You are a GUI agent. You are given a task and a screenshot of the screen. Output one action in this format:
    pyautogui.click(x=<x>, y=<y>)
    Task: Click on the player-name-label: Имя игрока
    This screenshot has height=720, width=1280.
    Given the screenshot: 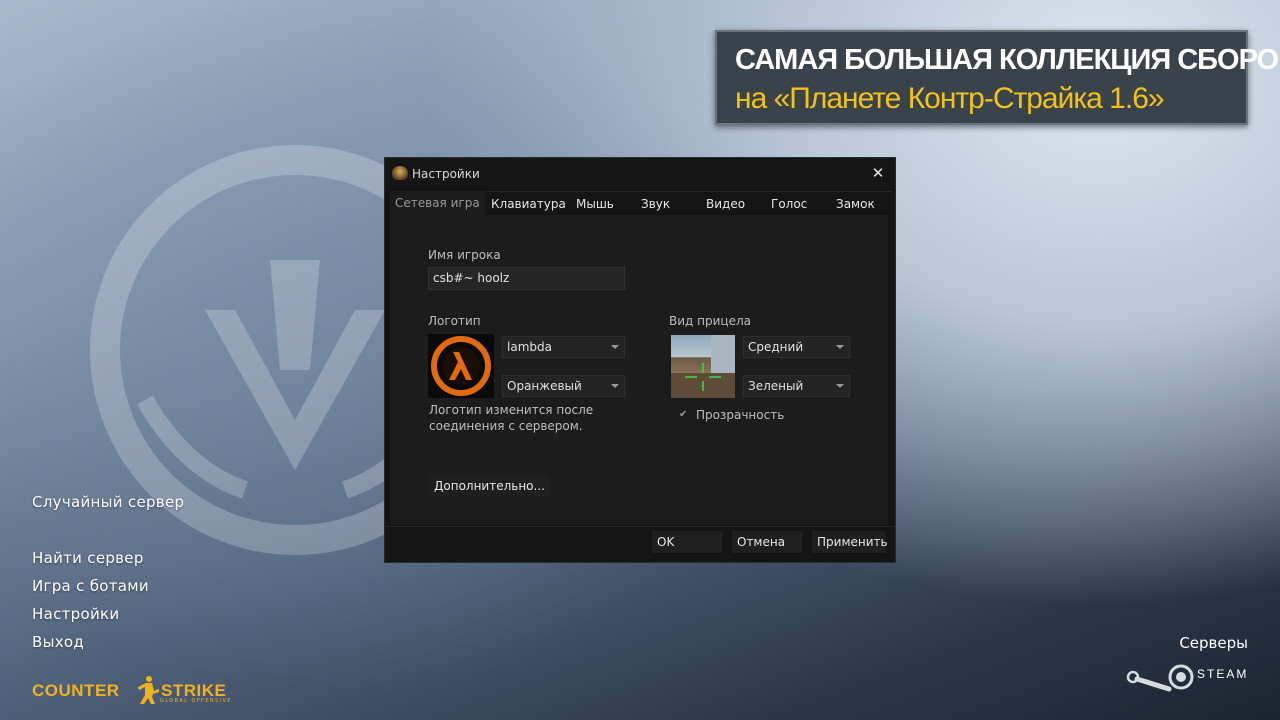 What is the action you would take?
    pyautogui.click(x=464, y=255)
    